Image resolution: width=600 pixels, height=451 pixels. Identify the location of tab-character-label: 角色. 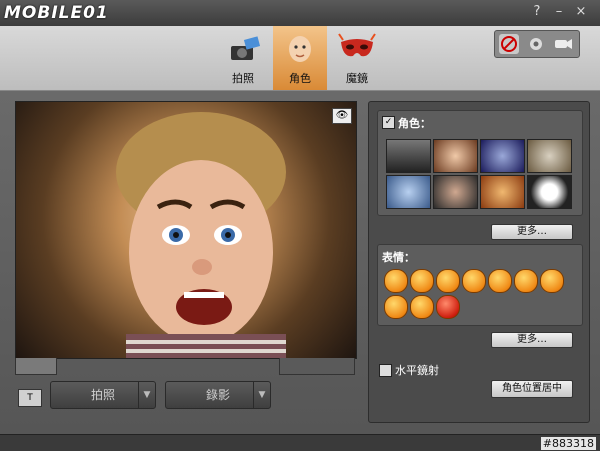
(300, 78).